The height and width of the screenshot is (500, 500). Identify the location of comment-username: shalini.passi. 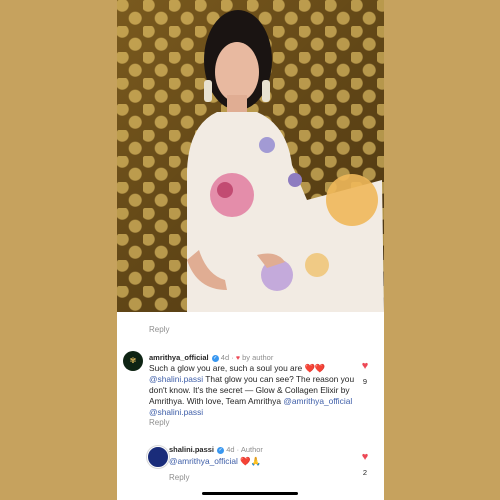
(191, 449).